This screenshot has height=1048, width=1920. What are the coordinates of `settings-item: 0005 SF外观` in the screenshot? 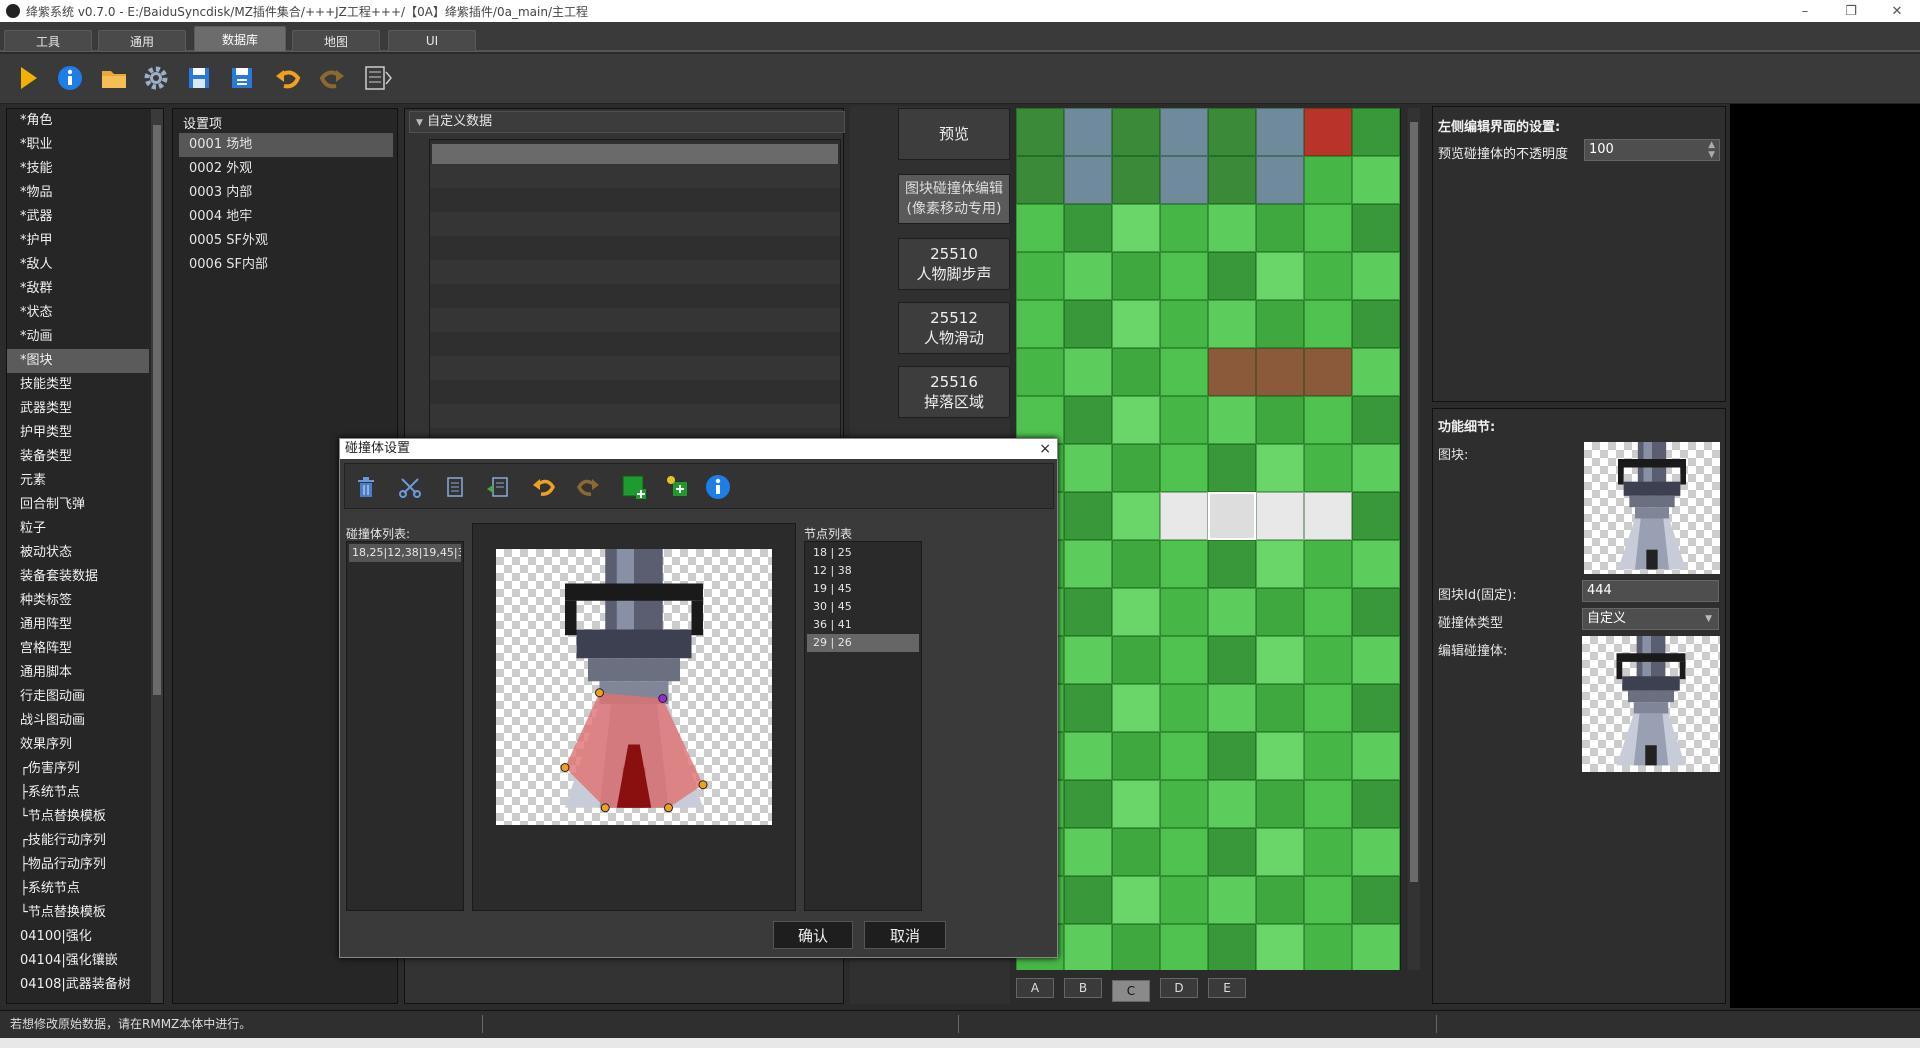 It's located at (286, 241).